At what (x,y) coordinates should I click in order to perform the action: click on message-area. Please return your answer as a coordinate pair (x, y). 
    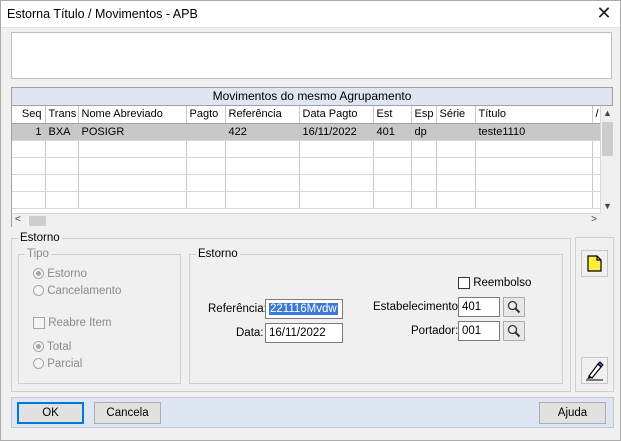
    Looking at the image, I should click on (311, 55).